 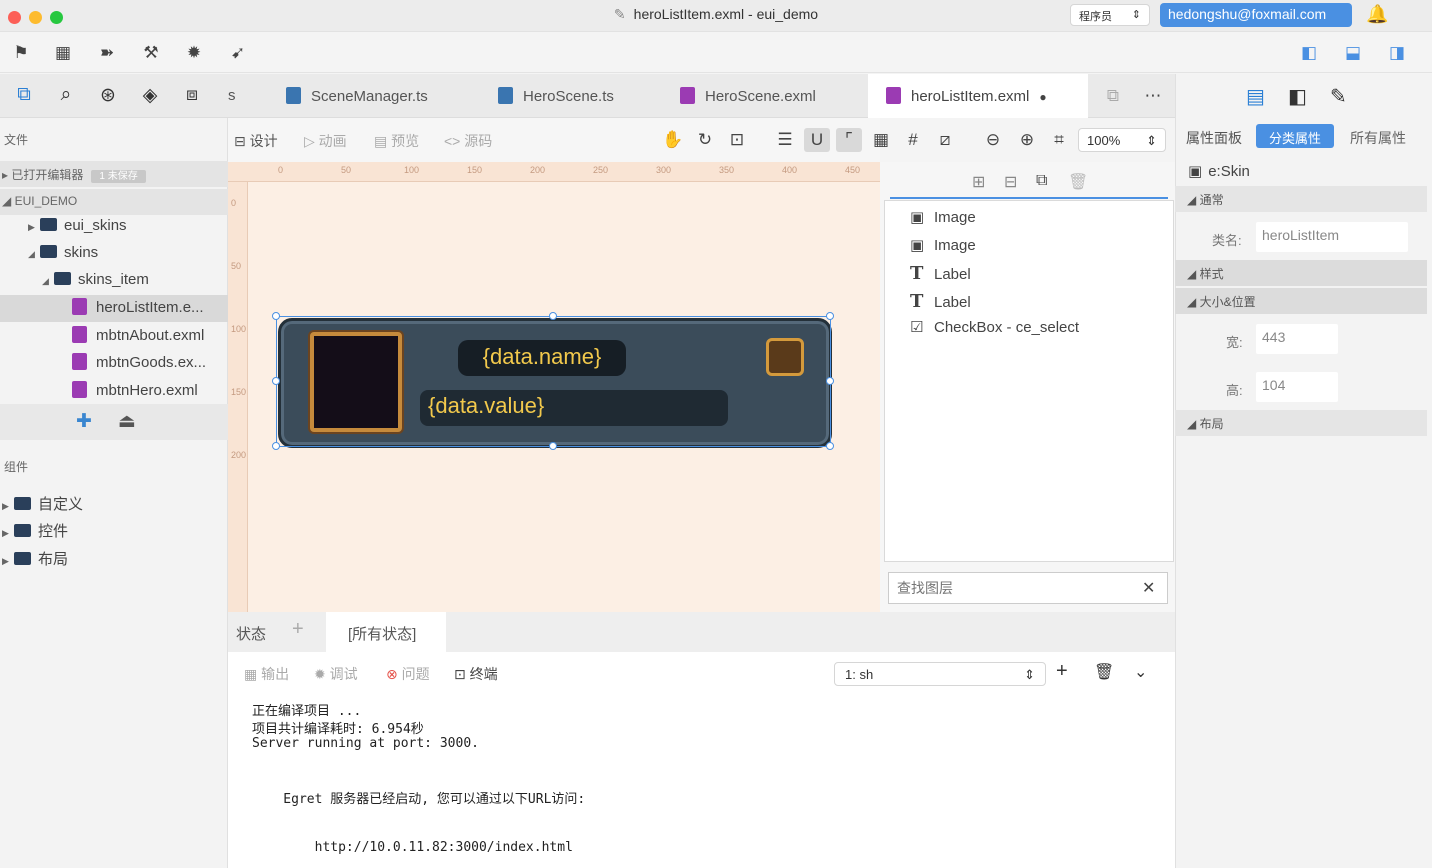 What do you see at coordinates (1255, 96) in the screenshot?
I see `properties-tab-icon: ▤` at bounding box center [1255, 96].